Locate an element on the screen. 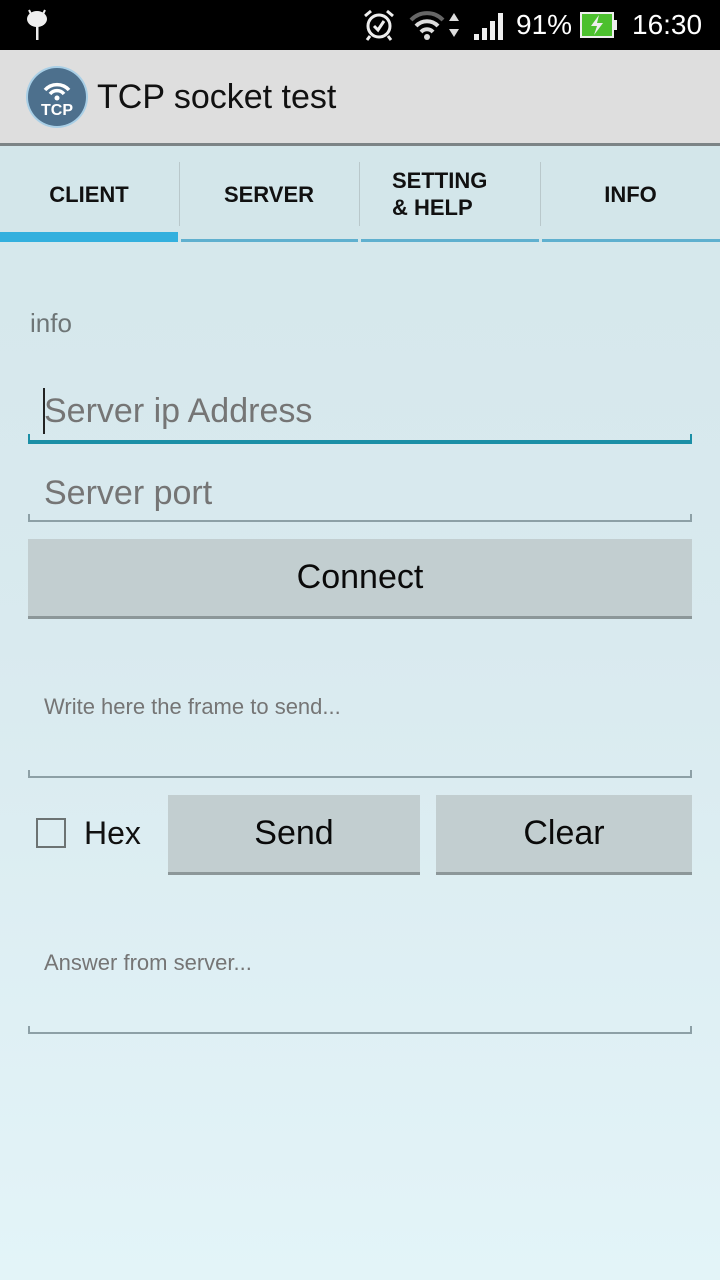 The height and width of the screenshot is (1280, 720). tab-indicator-active is located at coordinates (89, 237).